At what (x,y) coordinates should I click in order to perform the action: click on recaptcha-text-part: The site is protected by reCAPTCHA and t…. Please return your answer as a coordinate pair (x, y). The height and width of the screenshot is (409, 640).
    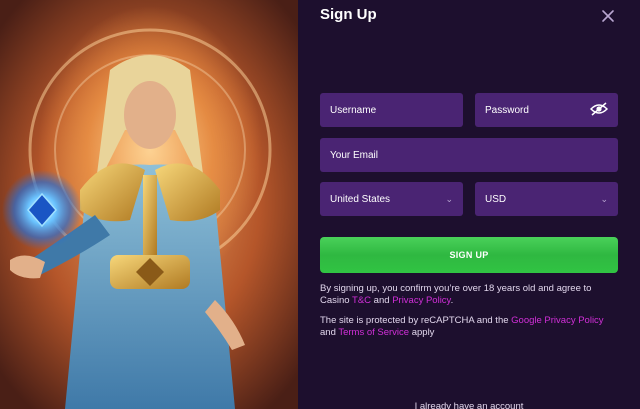
    Looking at the image, I should click on (416, 320).